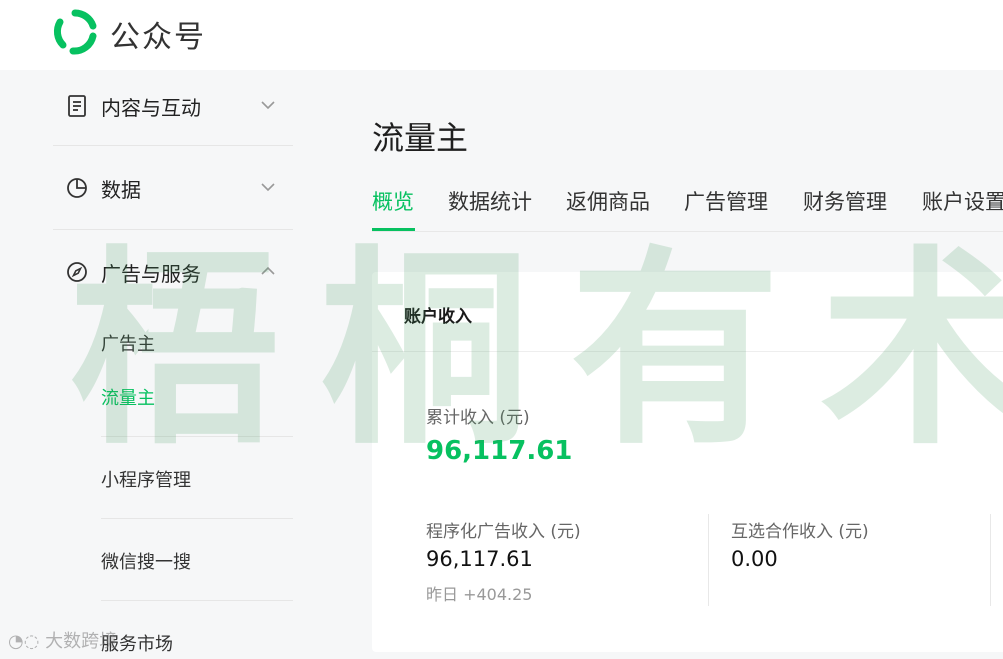  I want to click on sidebar-group-content-interaction: 内容与互动, so click(173, 104).